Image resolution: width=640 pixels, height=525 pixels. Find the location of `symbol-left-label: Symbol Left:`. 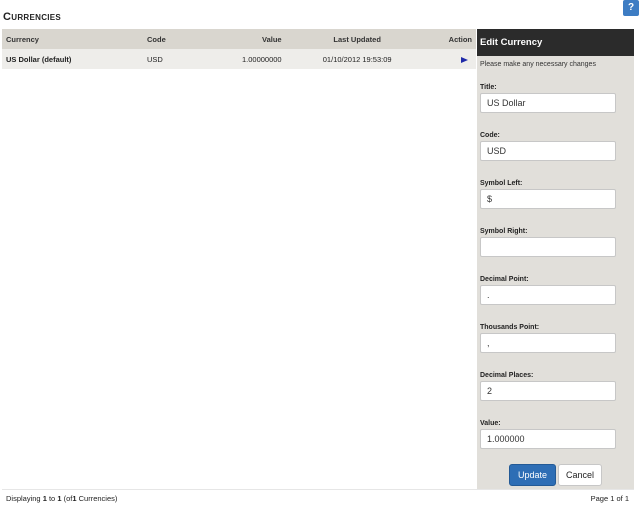

symbol-left-label: Symbol Left: is located at coordinates (501, 183).